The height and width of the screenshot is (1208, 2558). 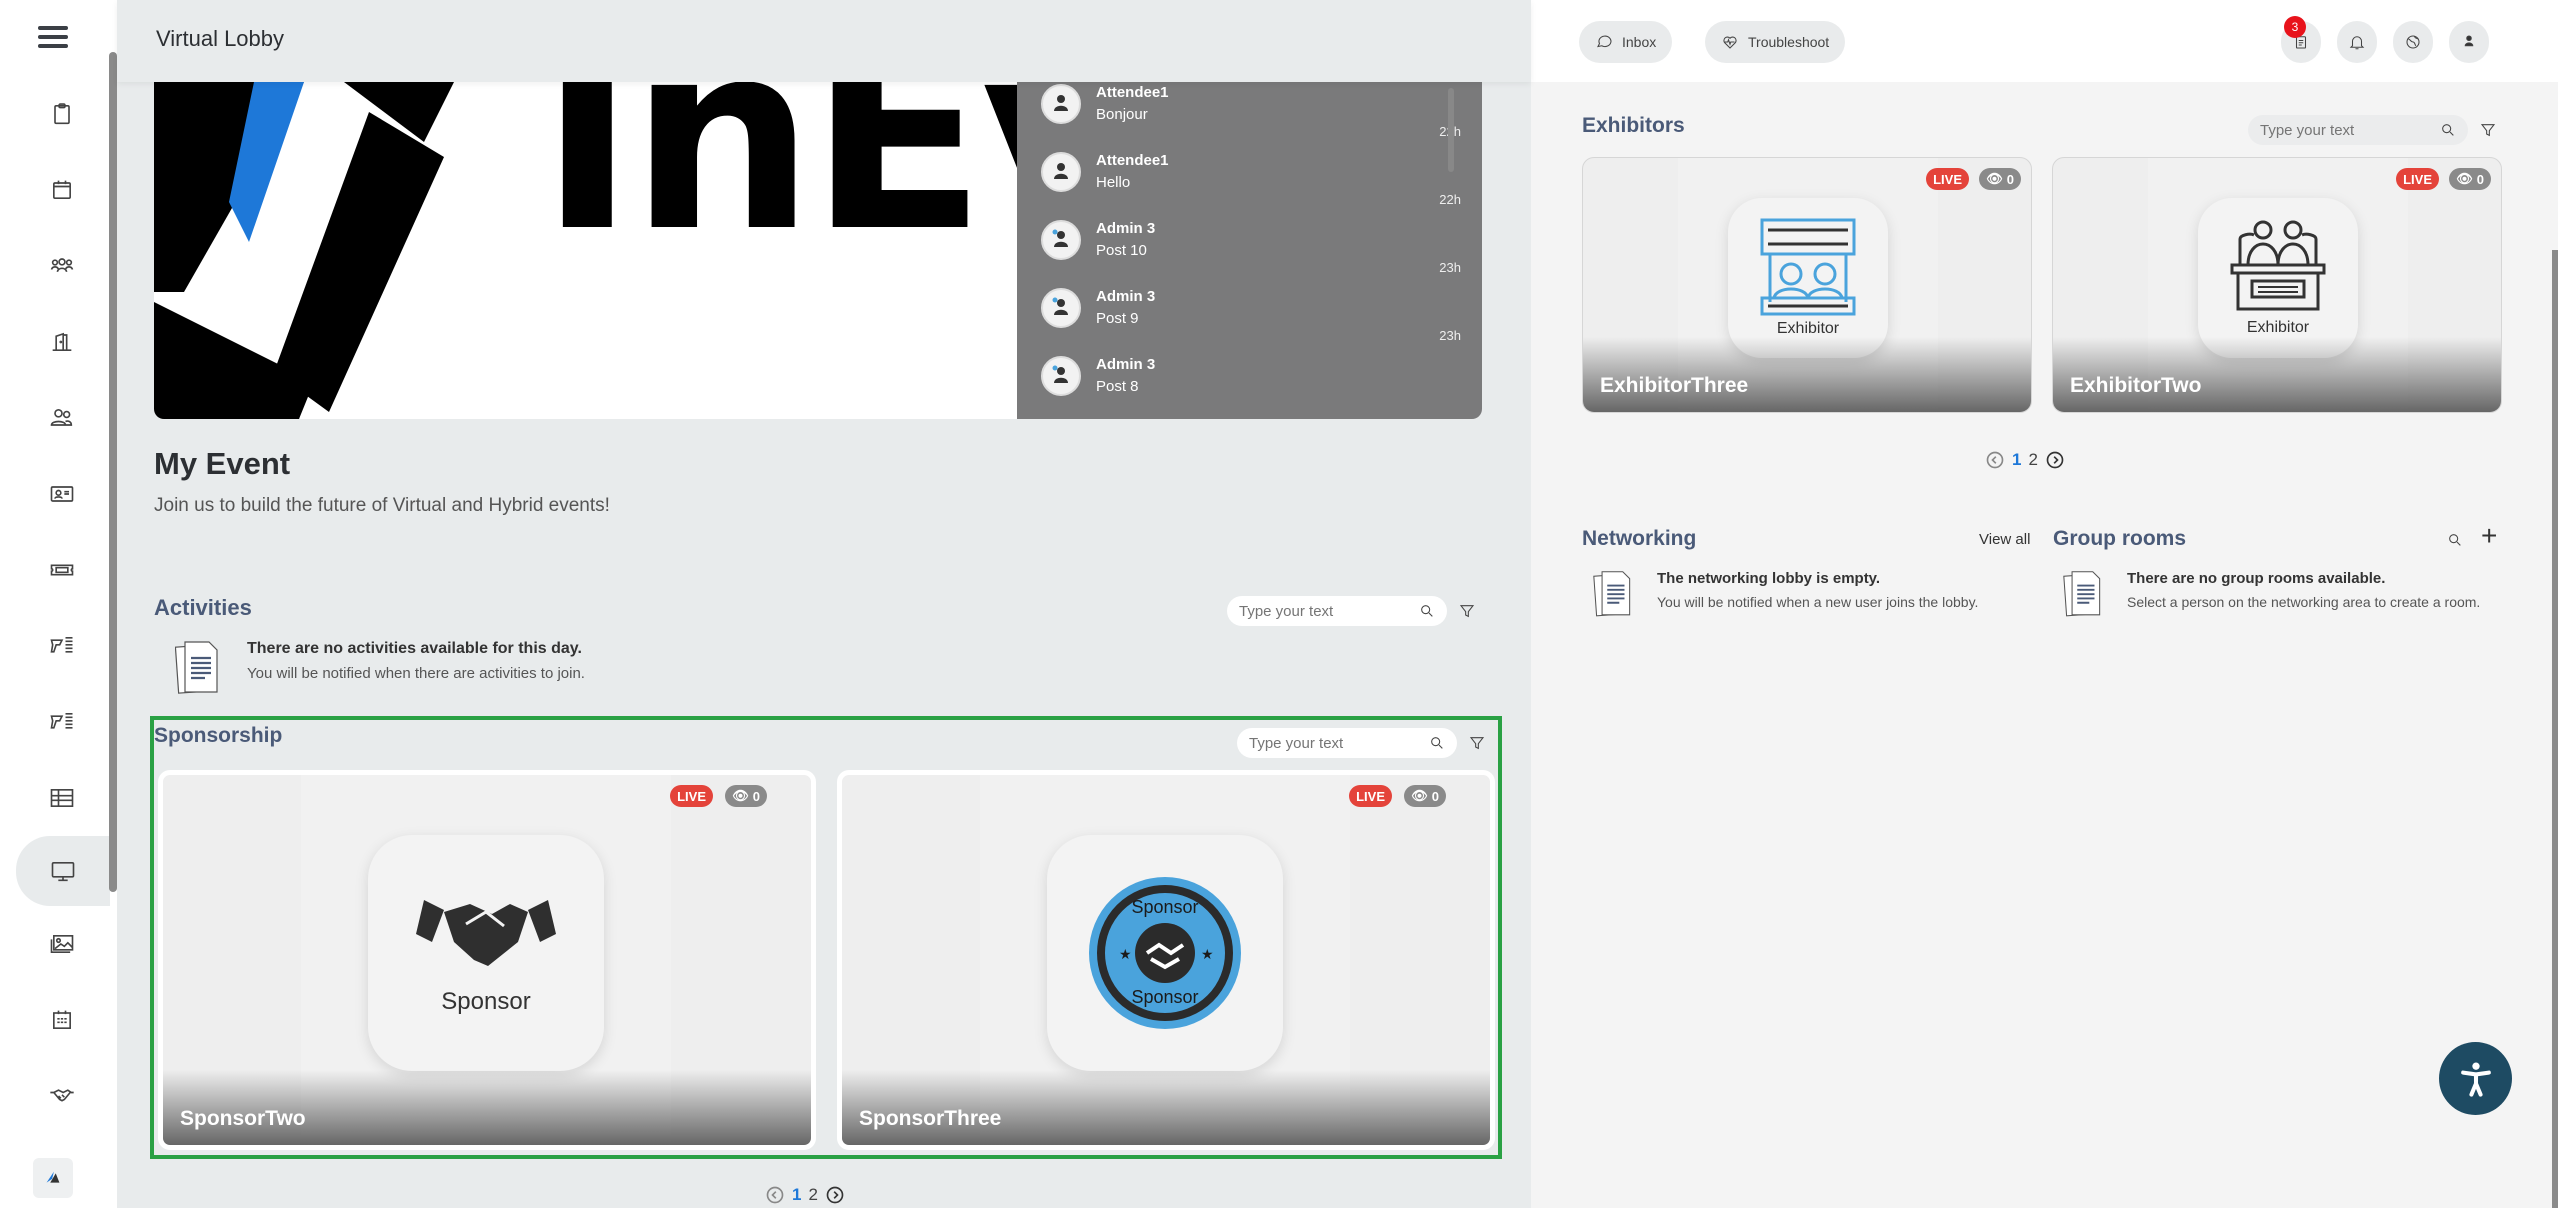 What do you see at coordinates (486, 933) in the screenshot?
I see `handshake-icon` at bounding box center [486, 933].